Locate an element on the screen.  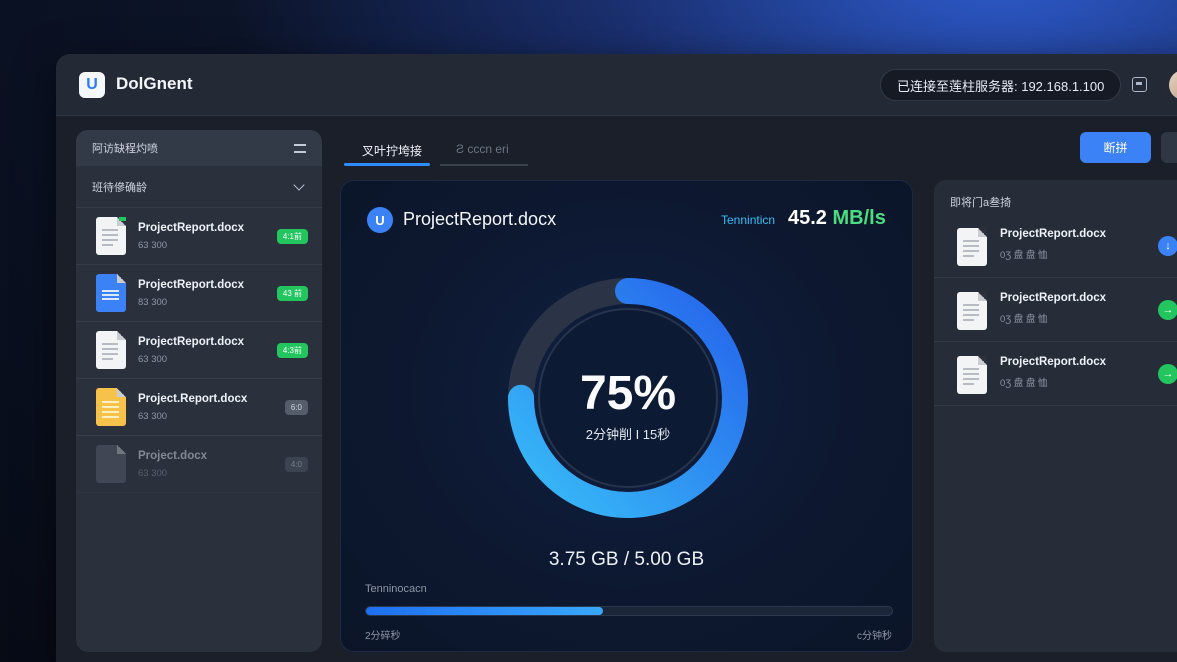
elapsed-label: 2分碎秒 is located at coordinates (383, 636).